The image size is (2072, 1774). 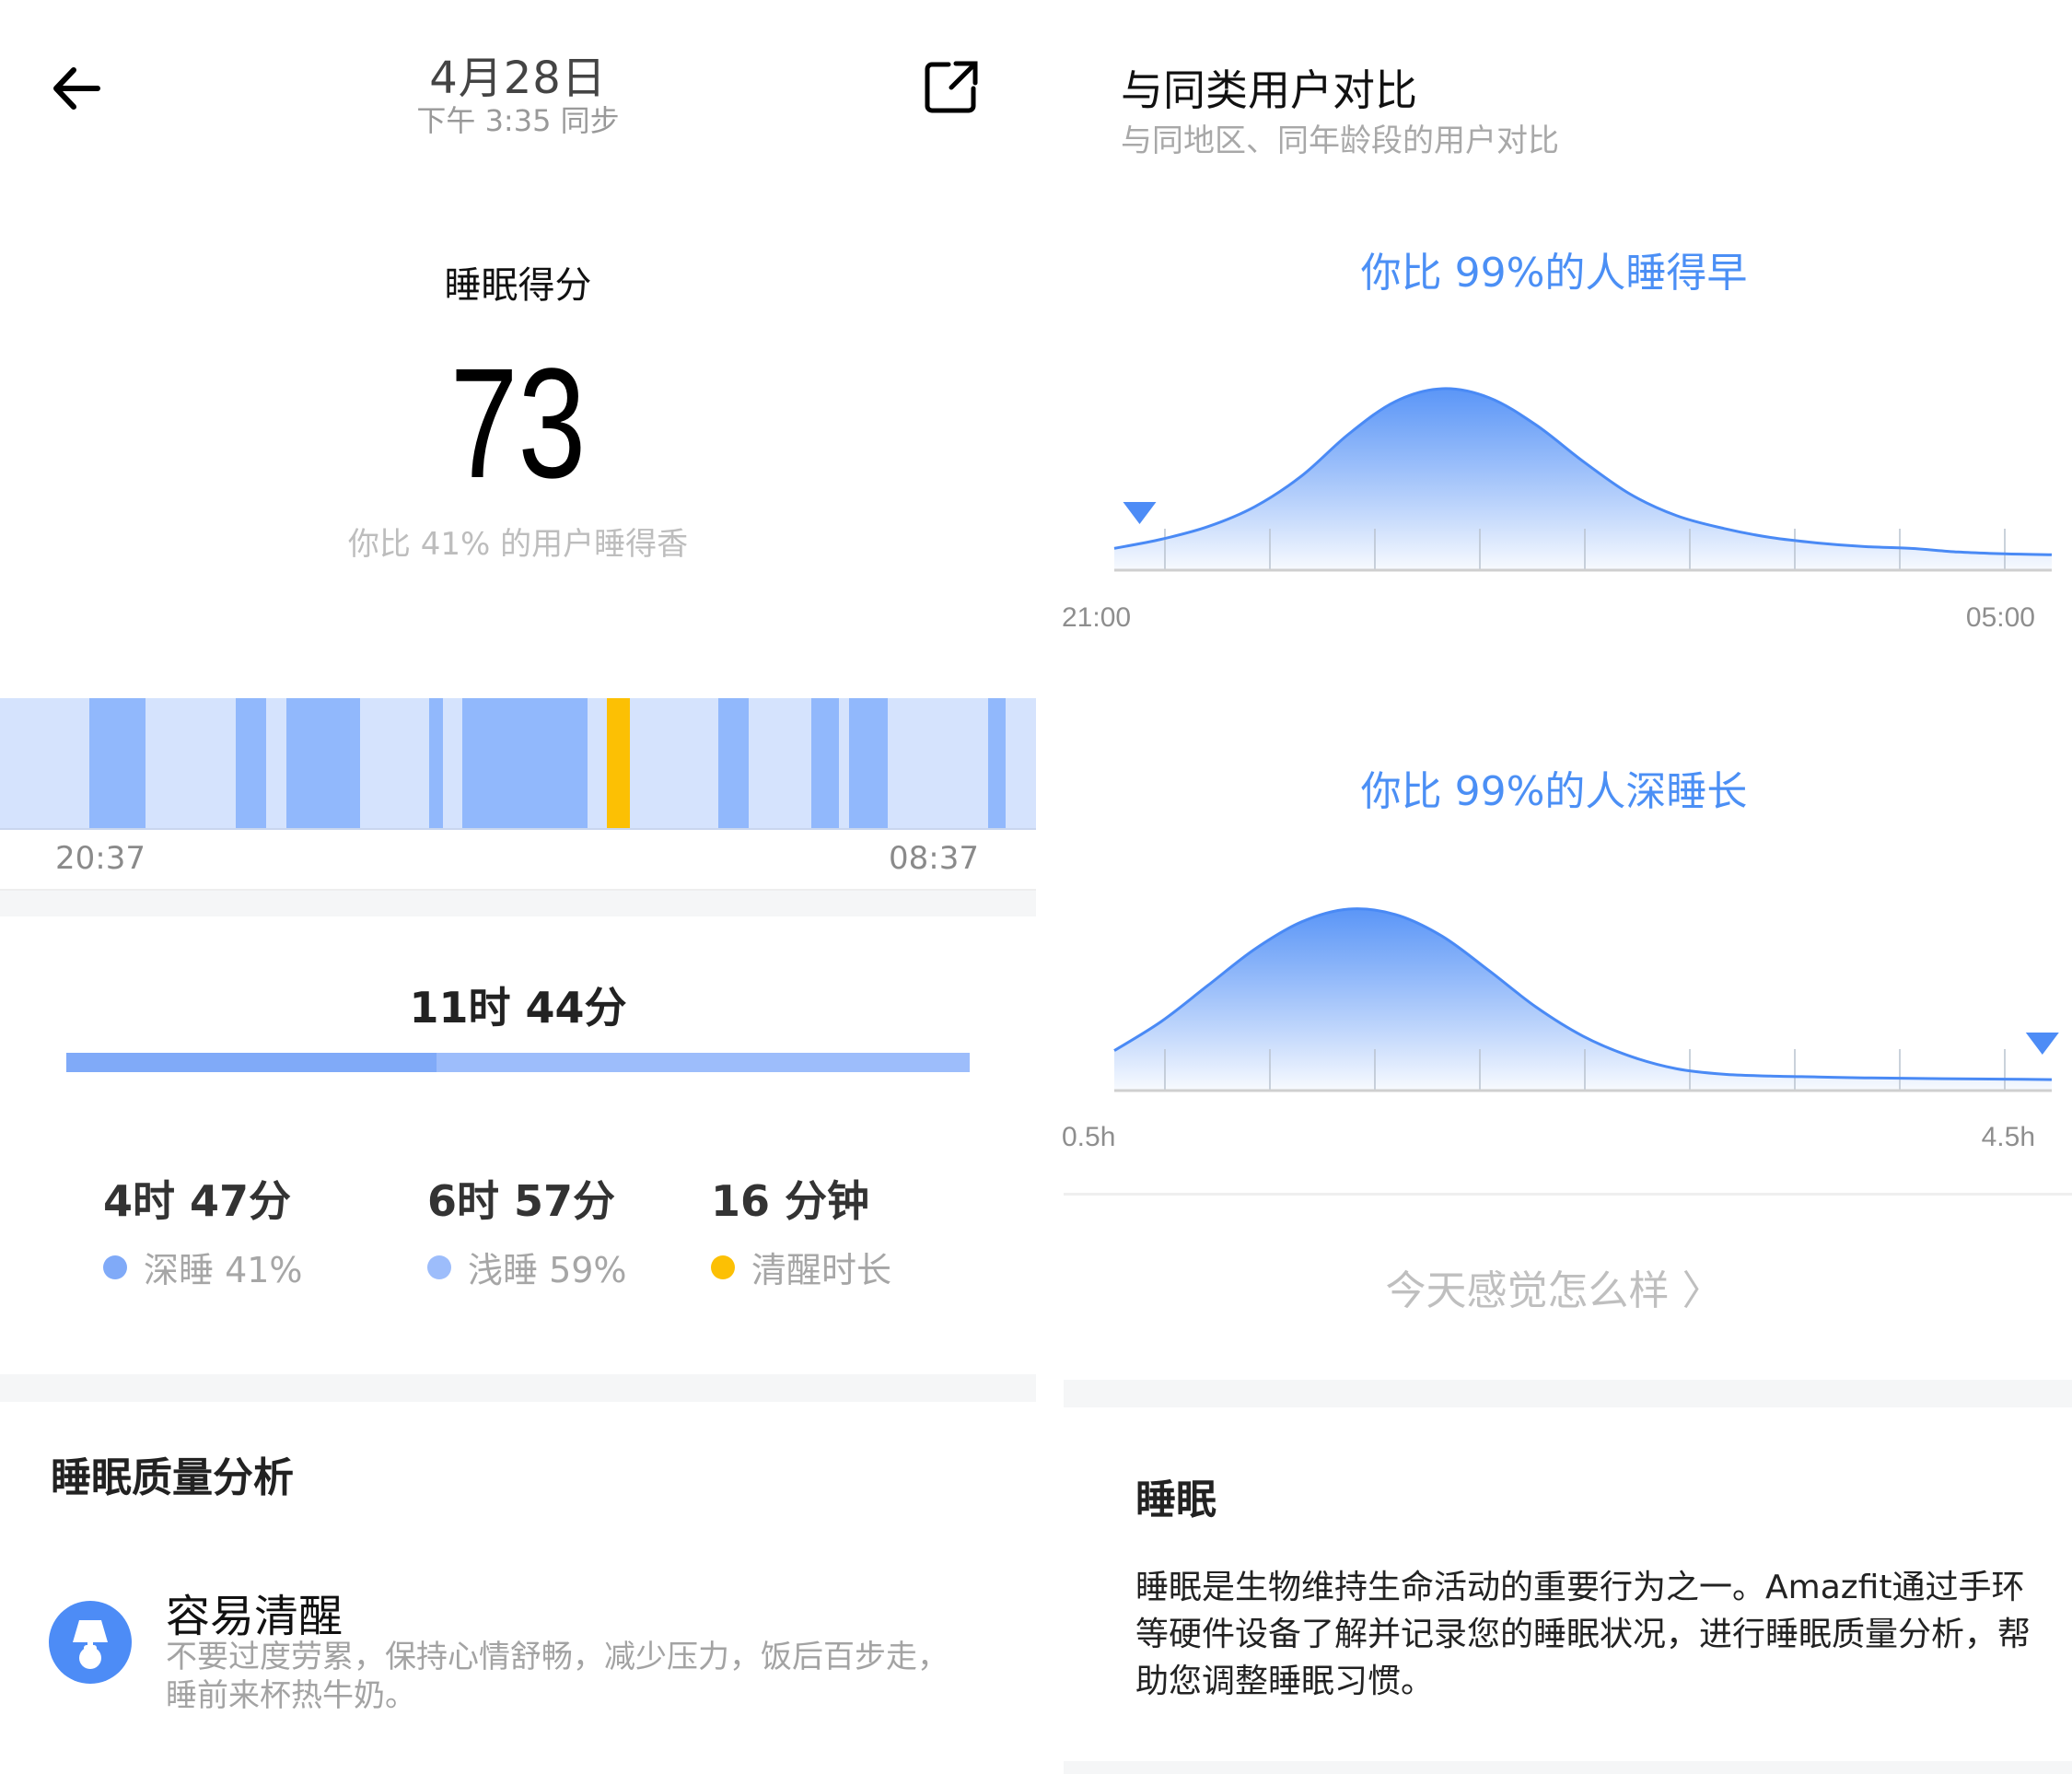 What do you see at coordinates (1340, 141) in the screenshot?
I see `comparison-subtitle: 与同地区、同年龄段的用户对比` at bounding box center [1340, 141].